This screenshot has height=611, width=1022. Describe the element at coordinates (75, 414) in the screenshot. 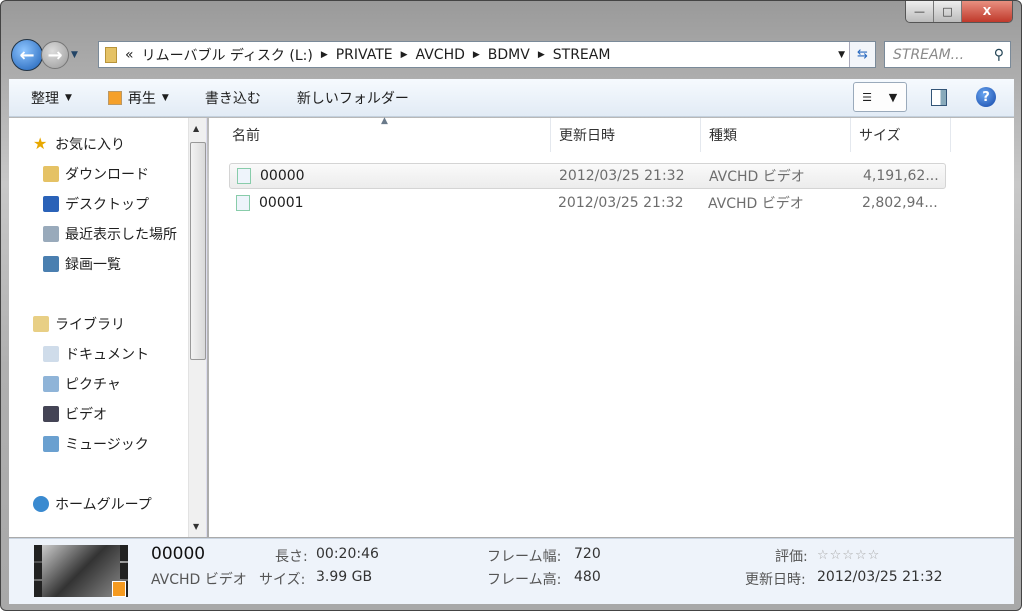

I see `sidebar-item-videos: ビデオ` at that location.